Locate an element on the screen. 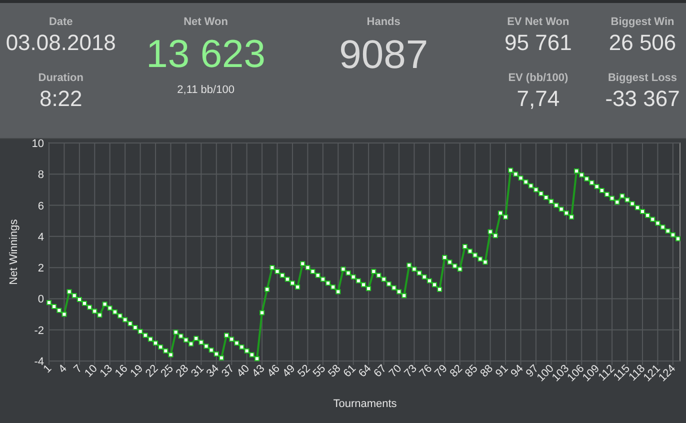 Image resolution: width=686 pixels, height=423 pixels. axis-tick-label: -4 is located at coordinates (39, 362).